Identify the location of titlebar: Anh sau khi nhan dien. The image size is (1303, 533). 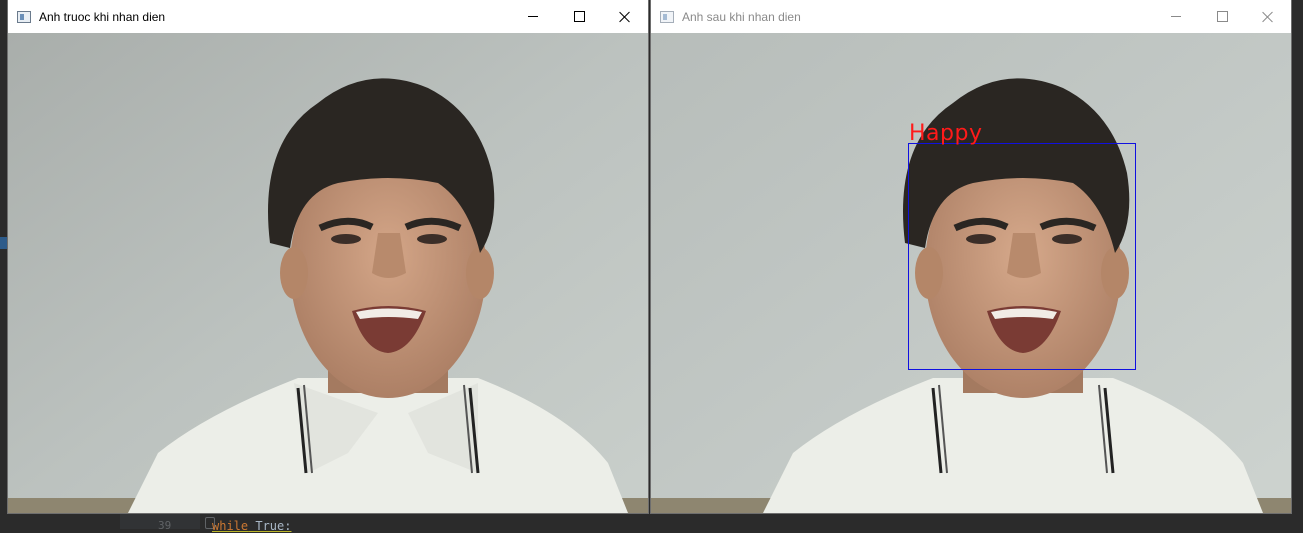
(971, 16).